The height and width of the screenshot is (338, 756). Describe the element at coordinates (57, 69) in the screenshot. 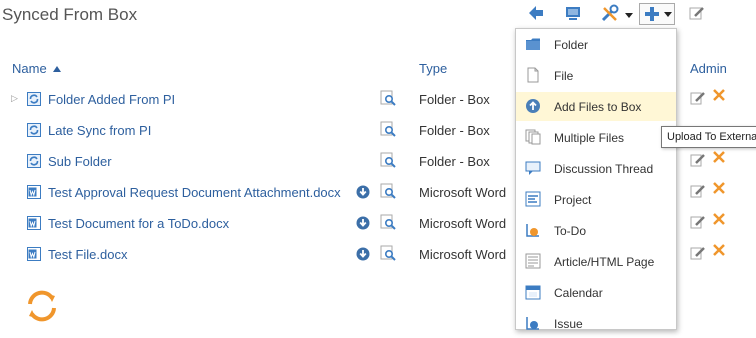

I see `sort-ascending-icon` at that location.